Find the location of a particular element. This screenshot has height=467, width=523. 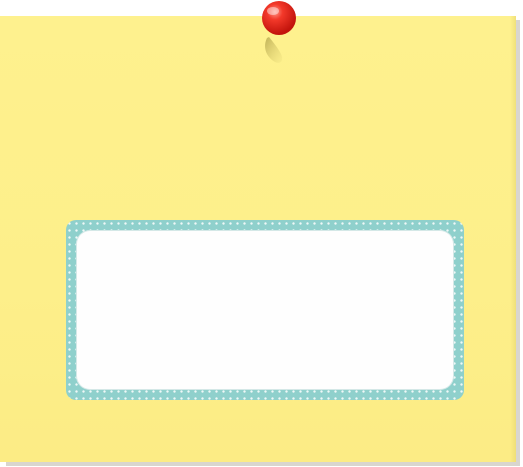

pushpin-icon is located at coordinates (279, 32).